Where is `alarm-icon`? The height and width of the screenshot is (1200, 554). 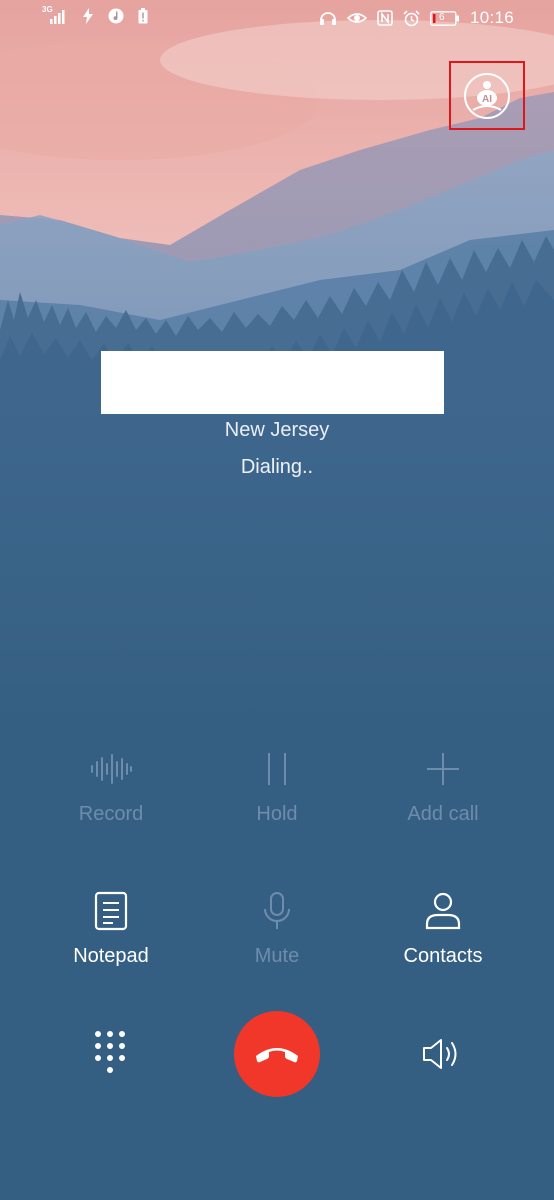 alarm-icon is located at coordinates (411, 17).